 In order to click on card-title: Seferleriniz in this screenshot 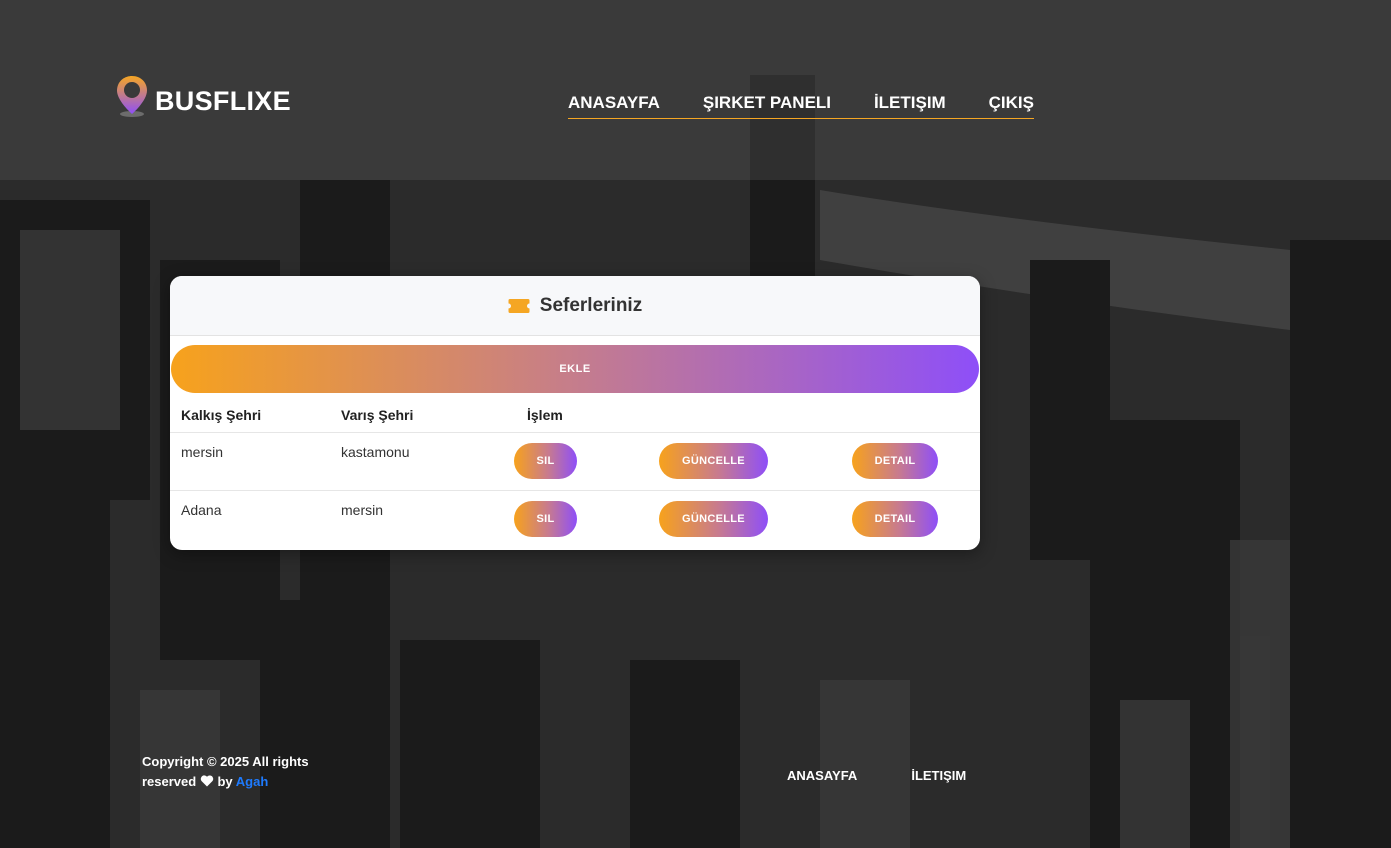, I will do `click(591, 305)`.